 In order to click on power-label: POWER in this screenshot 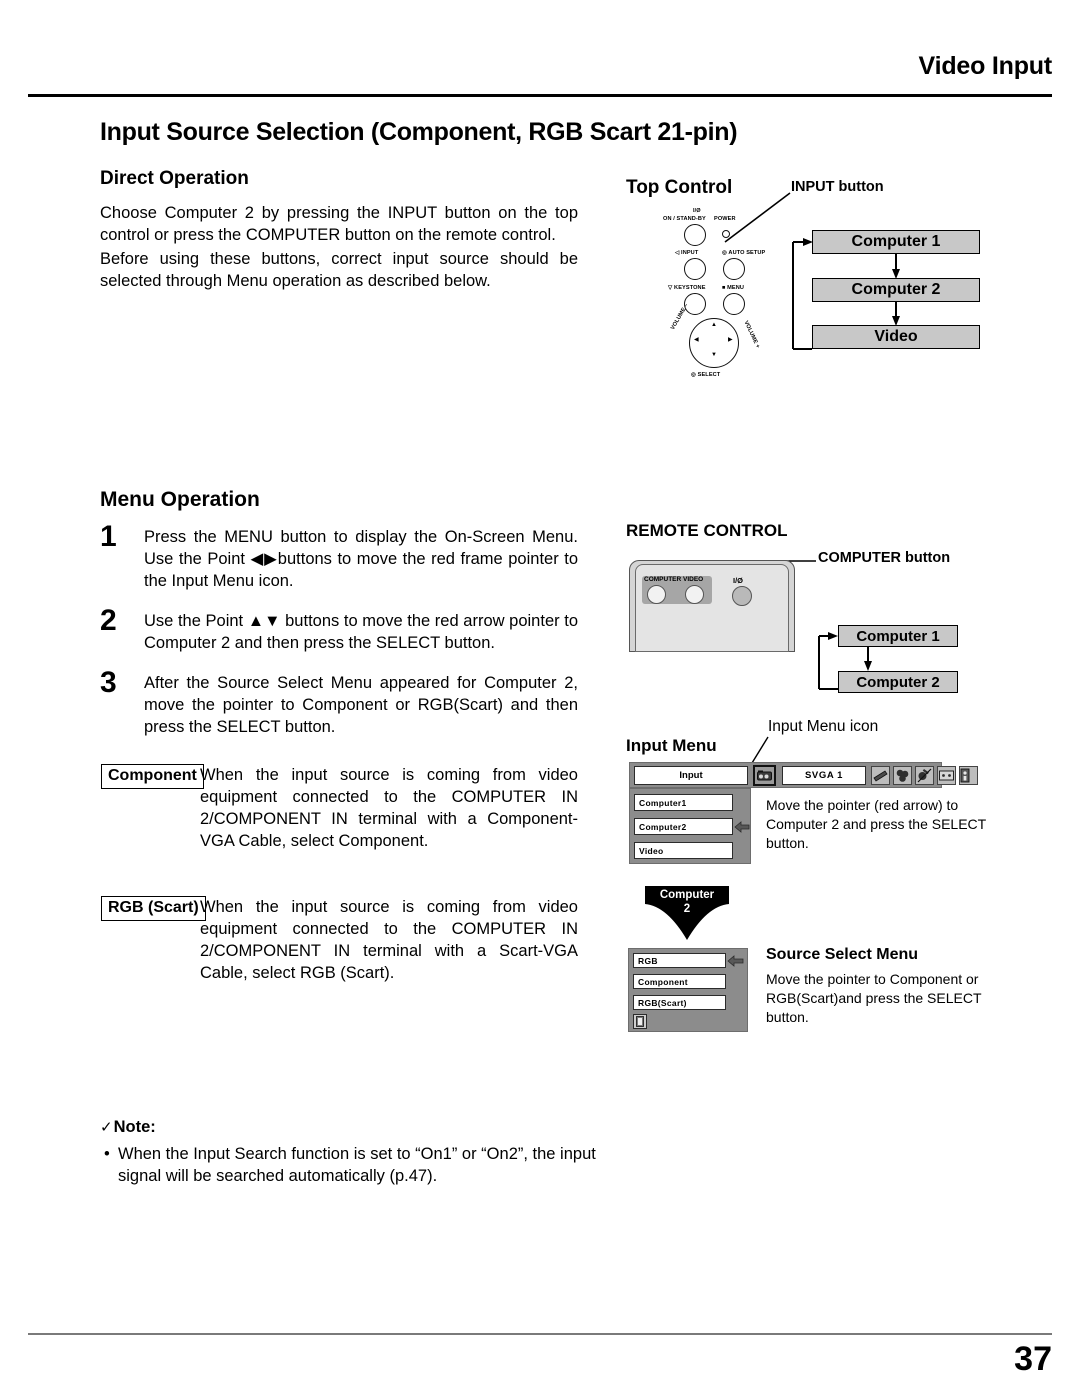, I will do `click(725, 219)`.